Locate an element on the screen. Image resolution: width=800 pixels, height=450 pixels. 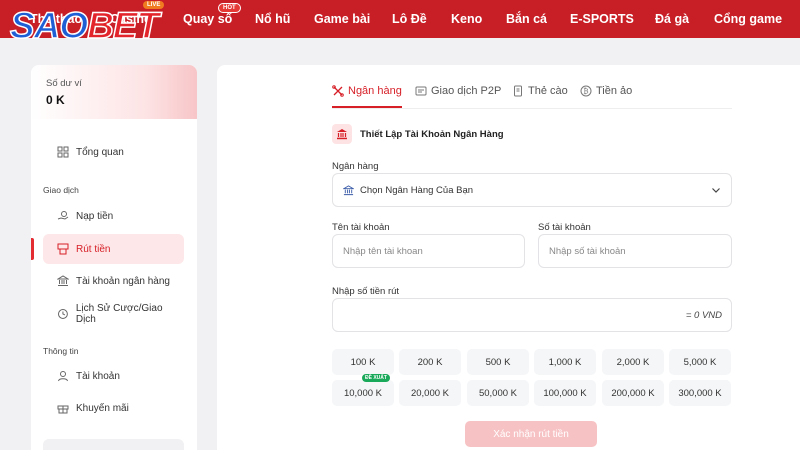
sidebar-item-promotions: Khuyến mãi is located at coordinates (113, 408).